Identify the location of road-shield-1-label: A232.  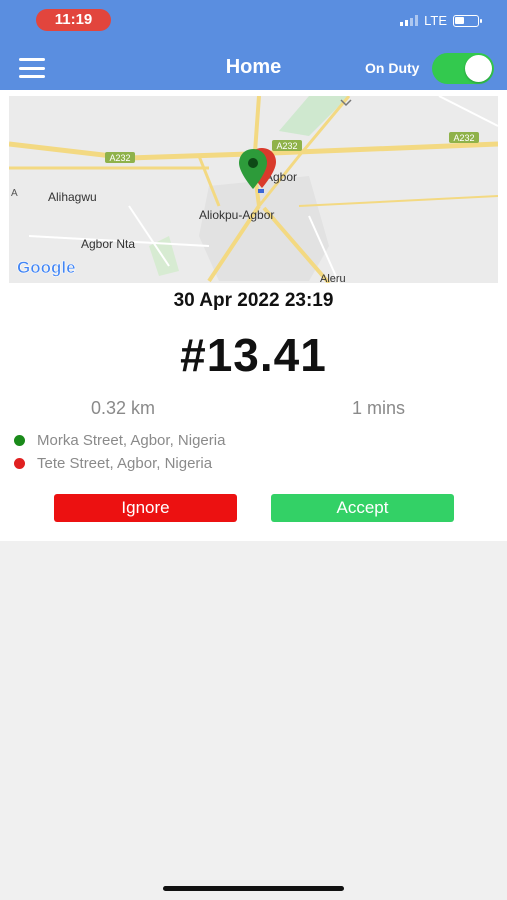
(119, 158).